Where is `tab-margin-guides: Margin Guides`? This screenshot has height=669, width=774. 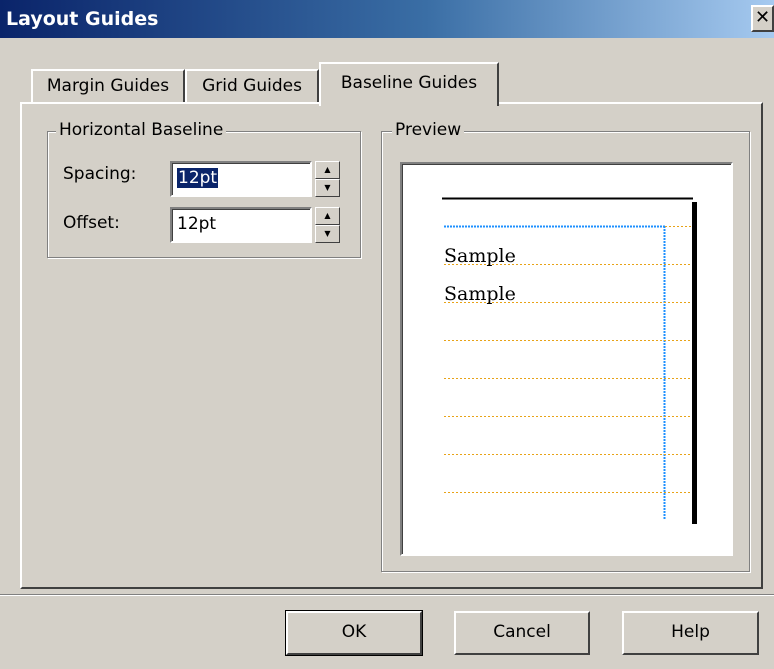 tab-margin-guides: Margin Guides is located at coordinates (108, 85).